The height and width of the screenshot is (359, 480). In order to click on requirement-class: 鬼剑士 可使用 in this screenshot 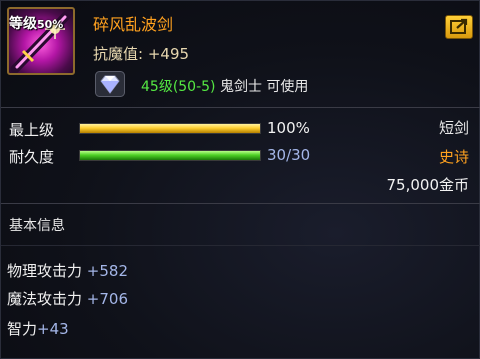, I will do `click(264, 87)`.